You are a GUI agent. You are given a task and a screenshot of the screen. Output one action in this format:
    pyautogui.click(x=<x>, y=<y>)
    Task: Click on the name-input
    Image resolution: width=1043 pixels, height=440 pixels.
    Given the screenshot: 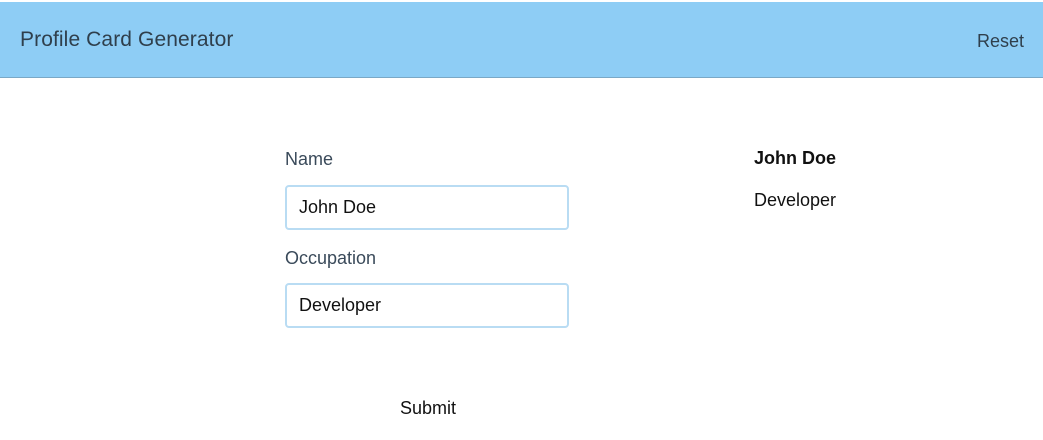 What is the action you would take?
    pyautogui.click(x=427, y=207)
    